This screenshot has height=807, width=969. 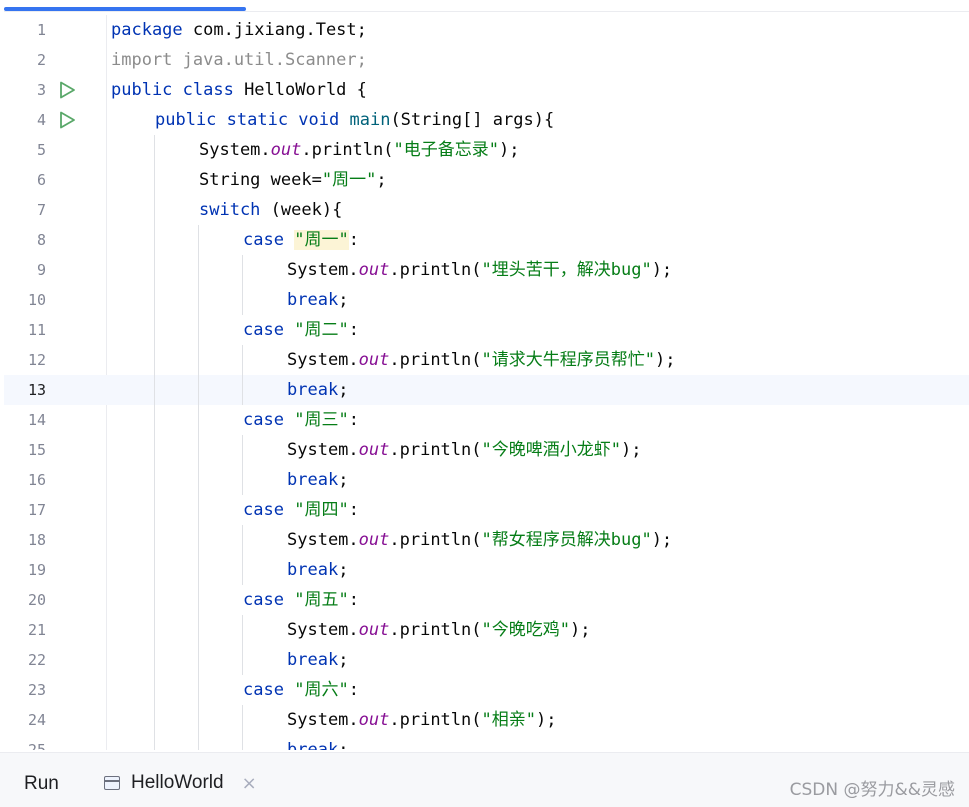 I want to click on code-token: .println(, so click(x=435, y=360).